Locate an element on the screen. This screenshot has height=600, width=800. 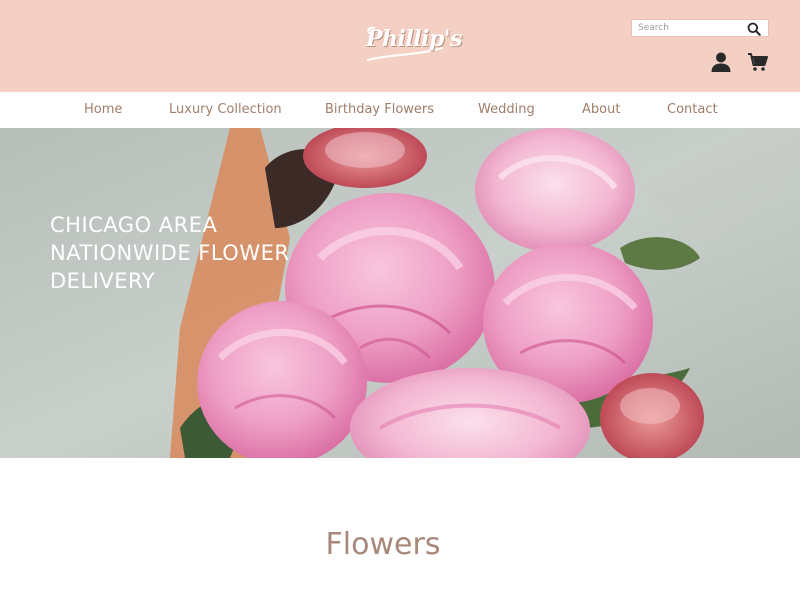
section-title: Flowers is located at coordinates (383, 544).